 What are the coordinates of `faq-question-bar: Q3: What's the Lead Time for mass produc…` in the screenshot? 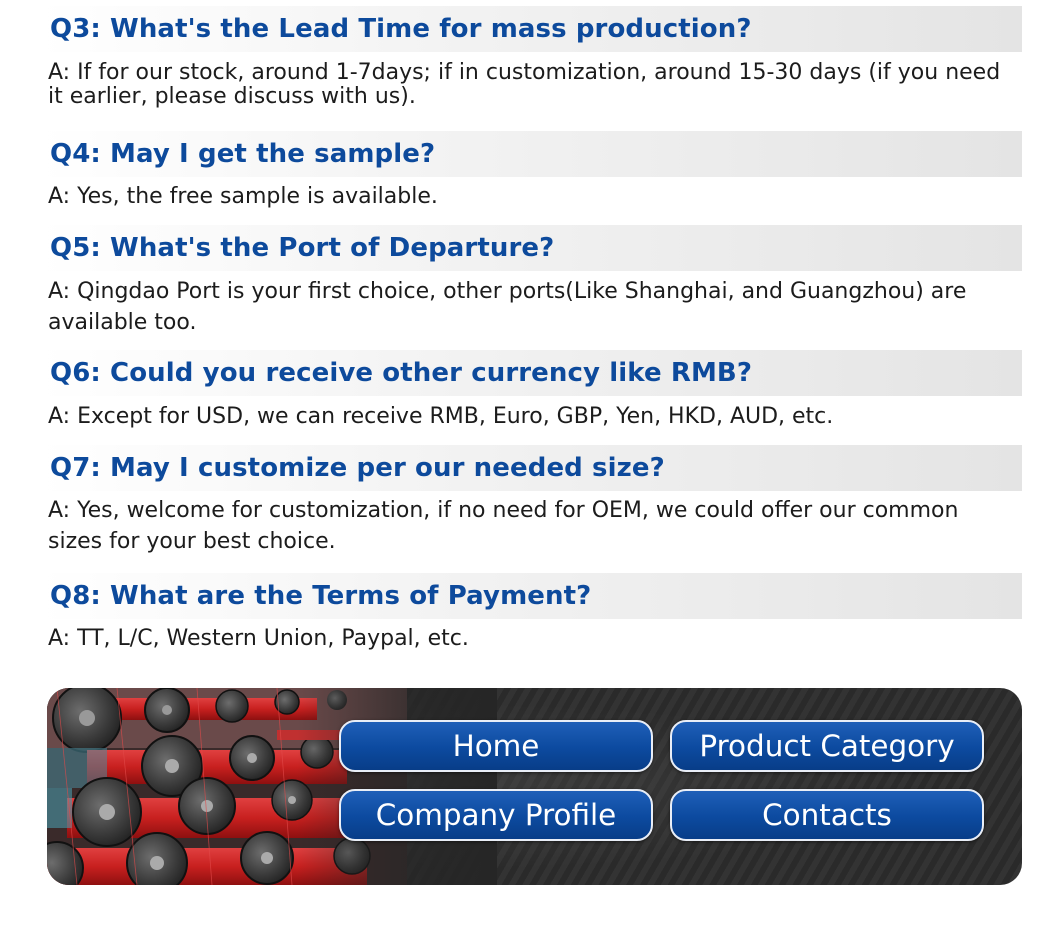 It's located at (531, 29).